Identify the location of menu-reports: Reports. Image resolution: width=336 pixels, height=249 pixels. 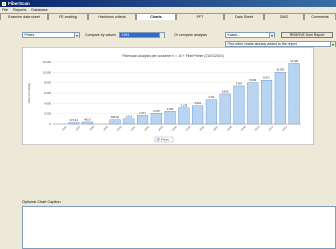
(19, 10).